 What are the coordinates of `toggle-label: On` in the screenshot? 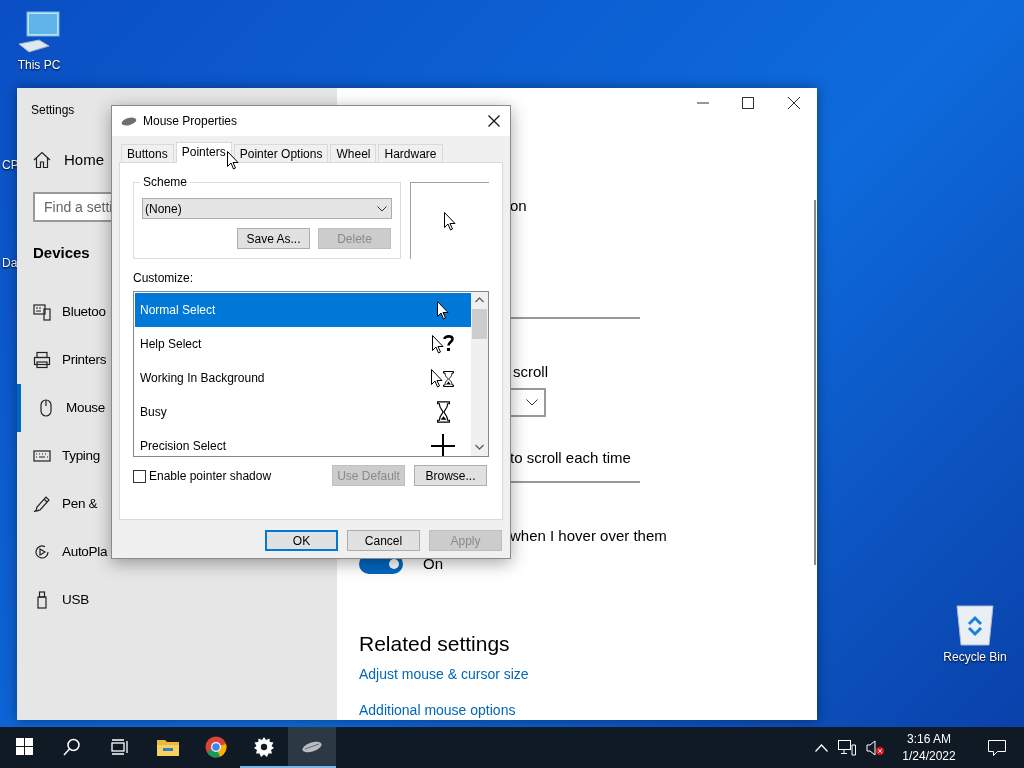 It's located at (433, 563).